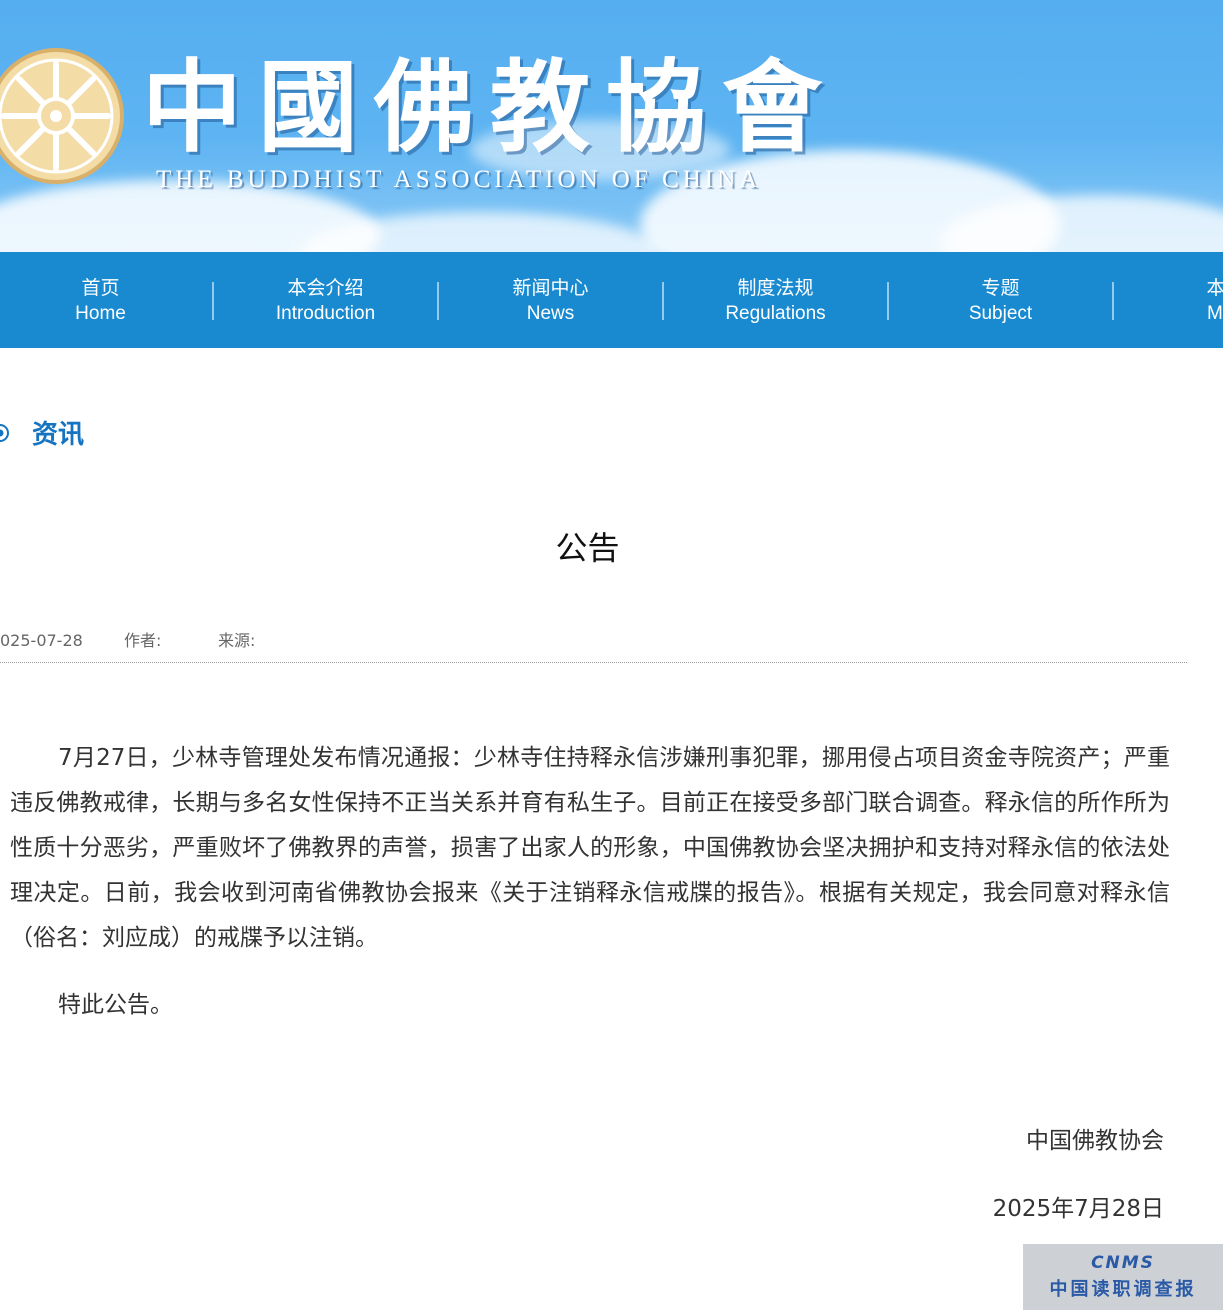 The width and height of the screenshot is (1223, 1310). I want to click on nav-label-cn: 专题, so click(1000, 288).